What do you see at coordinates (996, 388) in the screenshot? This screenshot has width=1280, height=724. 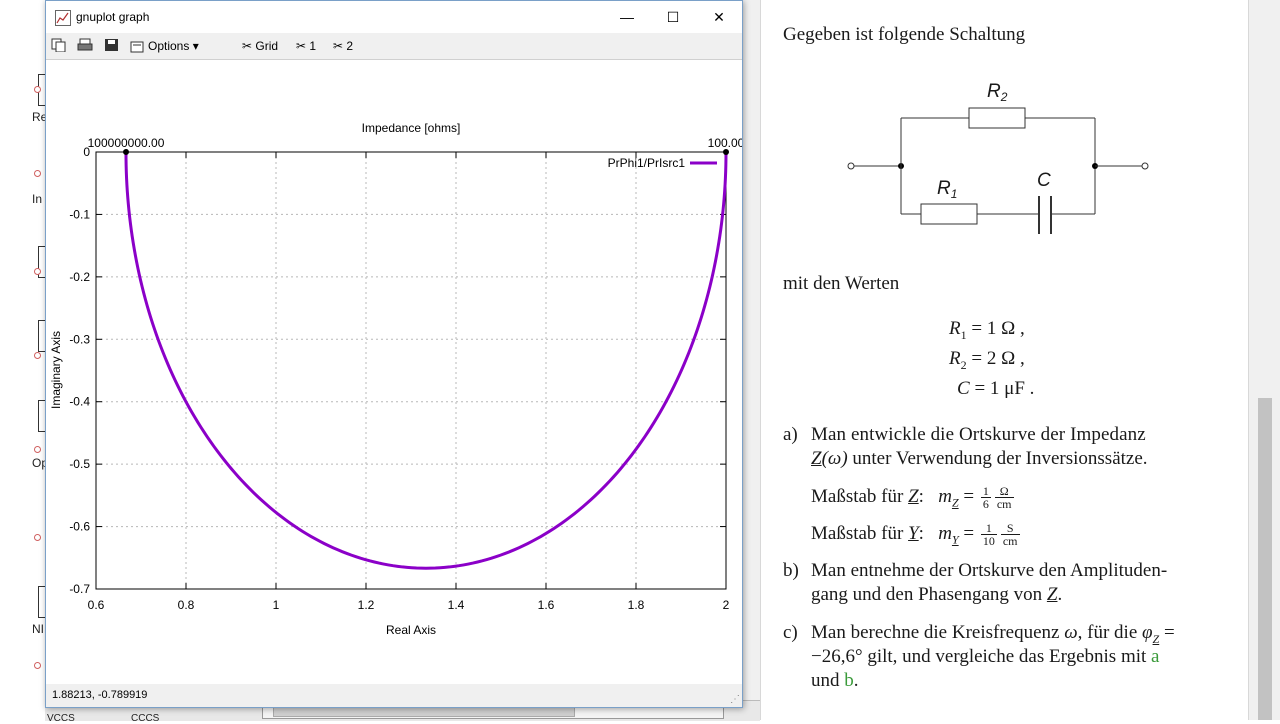 I see `value-c: C = 1 μF .` at bounding box center [996, 388].